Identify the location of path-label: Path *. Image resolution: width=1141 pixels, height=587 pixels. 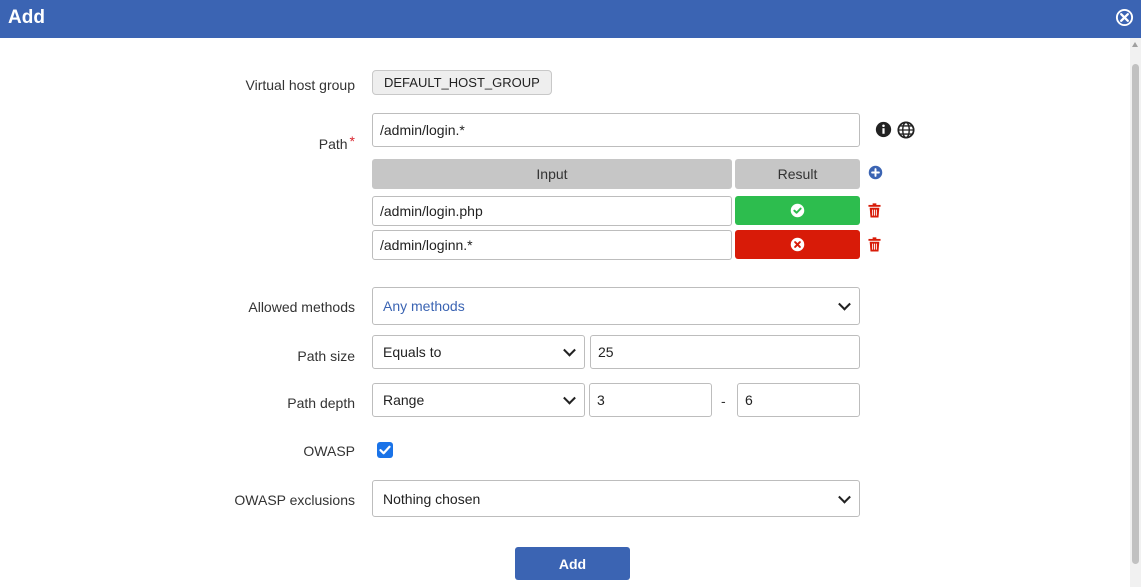
(255, 142).